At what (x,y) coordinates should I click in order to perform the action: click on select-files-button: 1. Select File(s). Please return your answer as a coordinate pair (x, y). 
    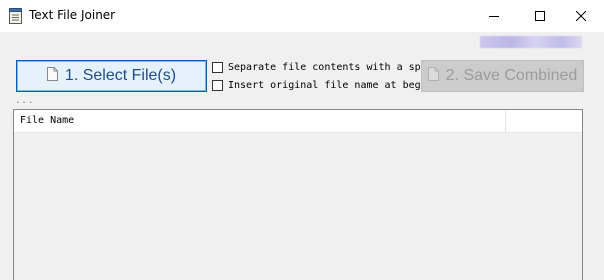
    Looking at the image, I should click on (111, 76).